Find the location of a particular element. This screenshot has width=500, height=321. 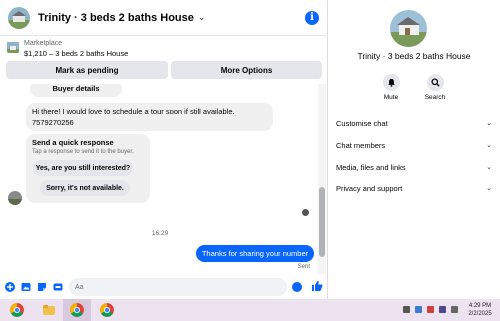

chevron-up-icon is located at coordinates (406, 309).